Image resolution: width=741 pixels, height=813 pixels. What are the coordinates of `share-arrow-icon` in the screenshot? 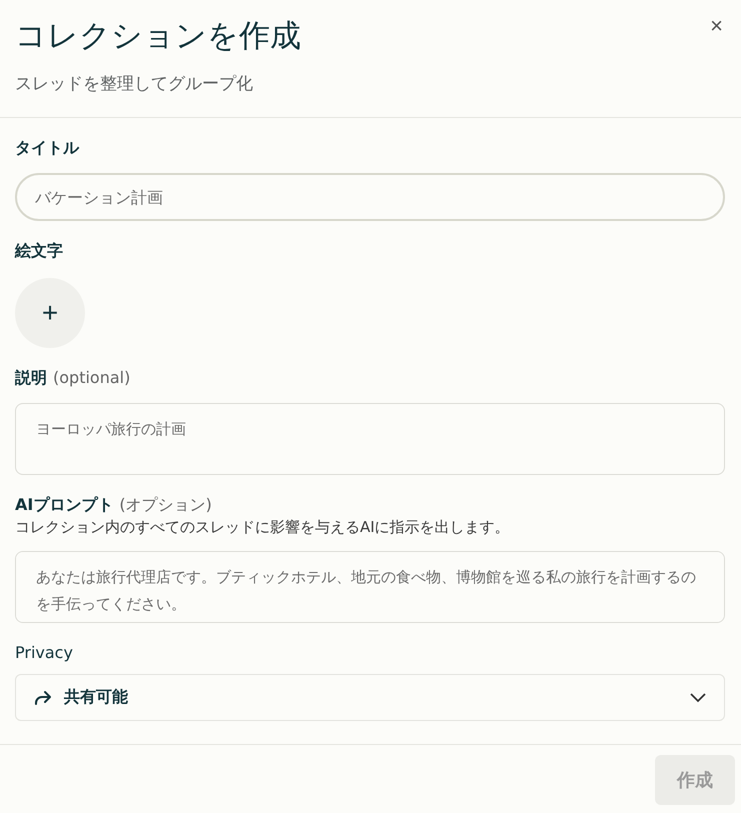 It's located at (43, 698).